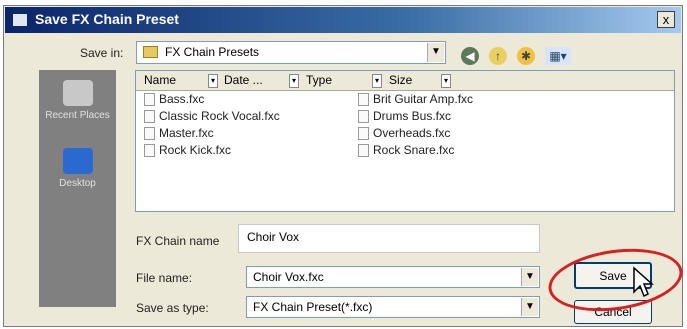  Describe the element at coordinates (526, 56) in the screenshot. I see `new-folder-icon: ✱` at that location.